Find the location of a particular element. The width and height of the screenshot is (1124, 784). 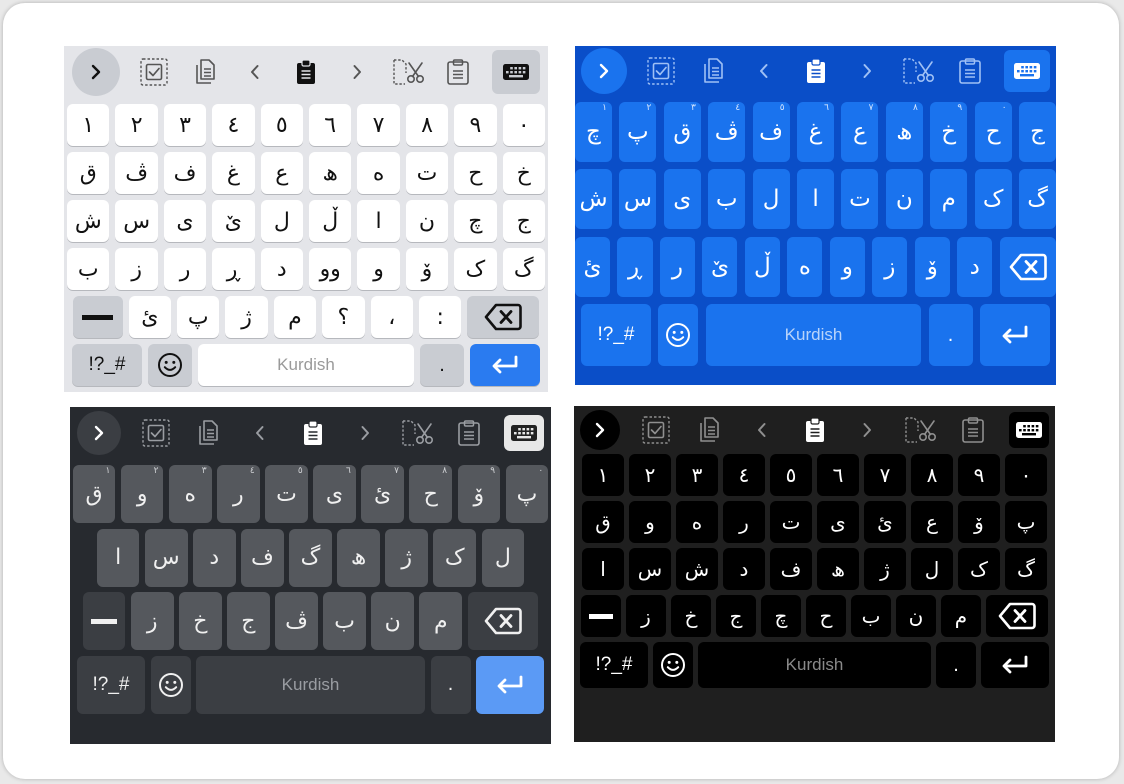

letter-key: ت٥ is located at coordinates (286, 494).